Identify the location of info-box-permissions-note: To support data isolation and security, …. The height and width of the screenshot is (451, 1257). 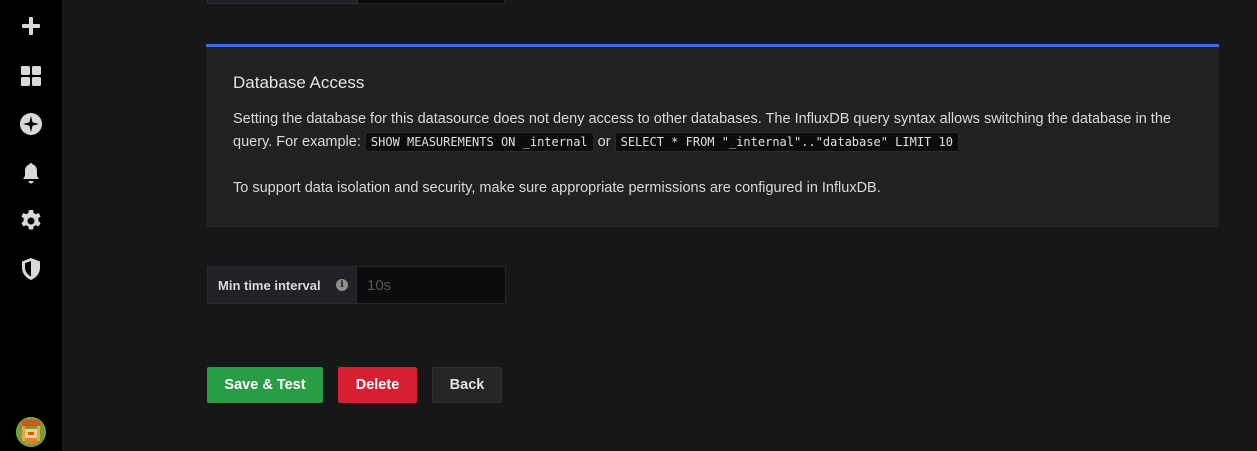
(557, 188).